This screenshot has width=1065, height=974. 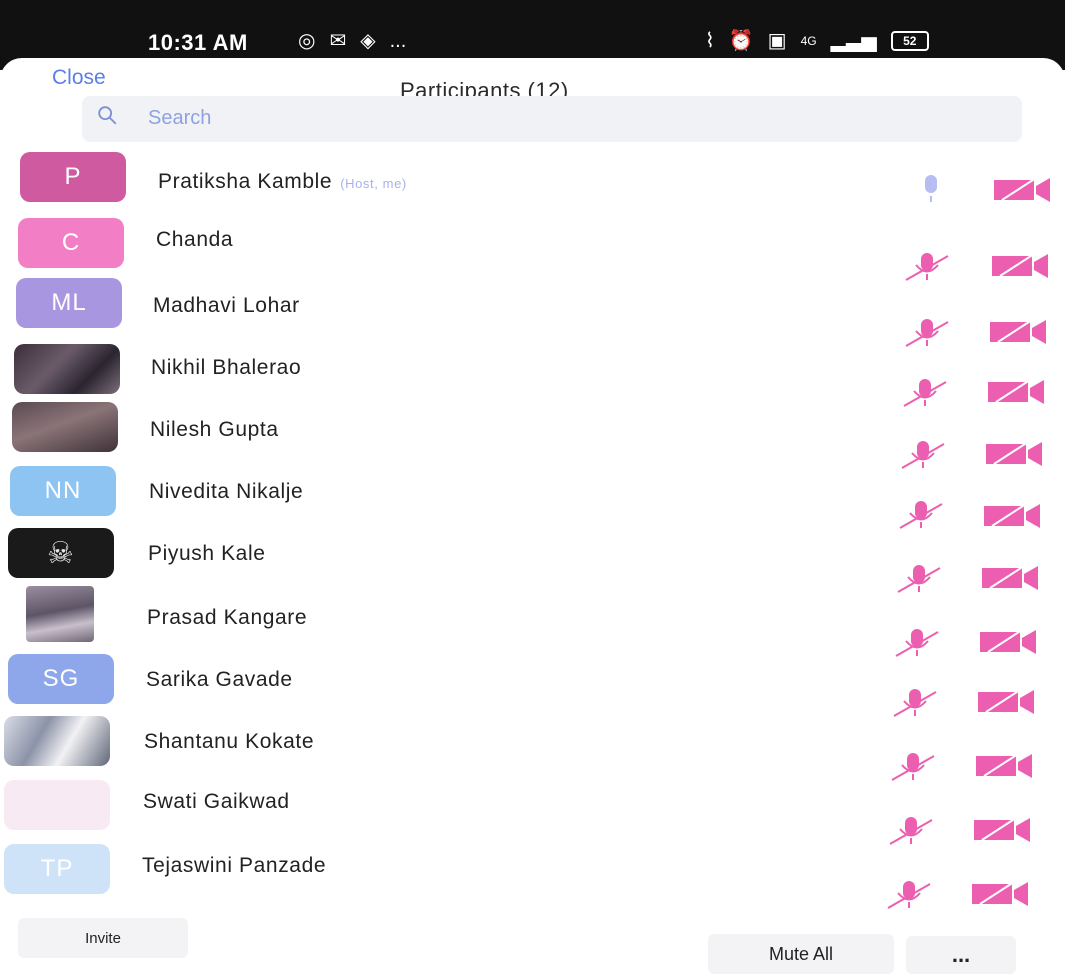 I want to click on participant-name: Piyush Kale, so click(x=207, y=553).